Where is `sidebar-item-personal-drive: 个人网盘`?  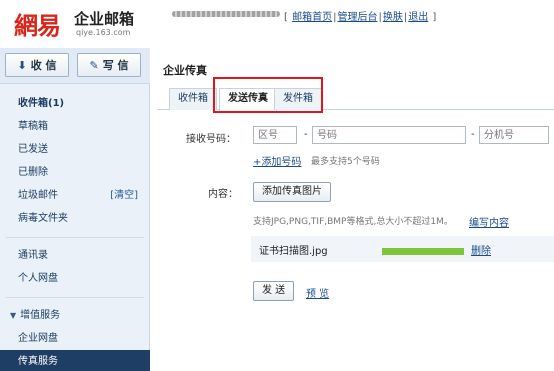
sidebar-item-personal-drive: 个人网盘 is located at coordinates (75, 278).